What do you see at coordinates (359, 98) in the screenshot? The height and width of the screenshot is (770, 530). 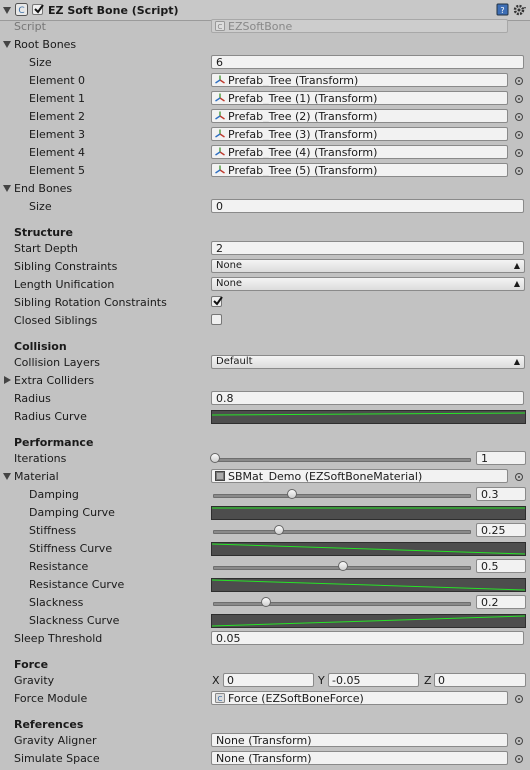 I see `element-transform-field: Prefab_Tree (1) (Transform)` at bounding box center [359, 98].